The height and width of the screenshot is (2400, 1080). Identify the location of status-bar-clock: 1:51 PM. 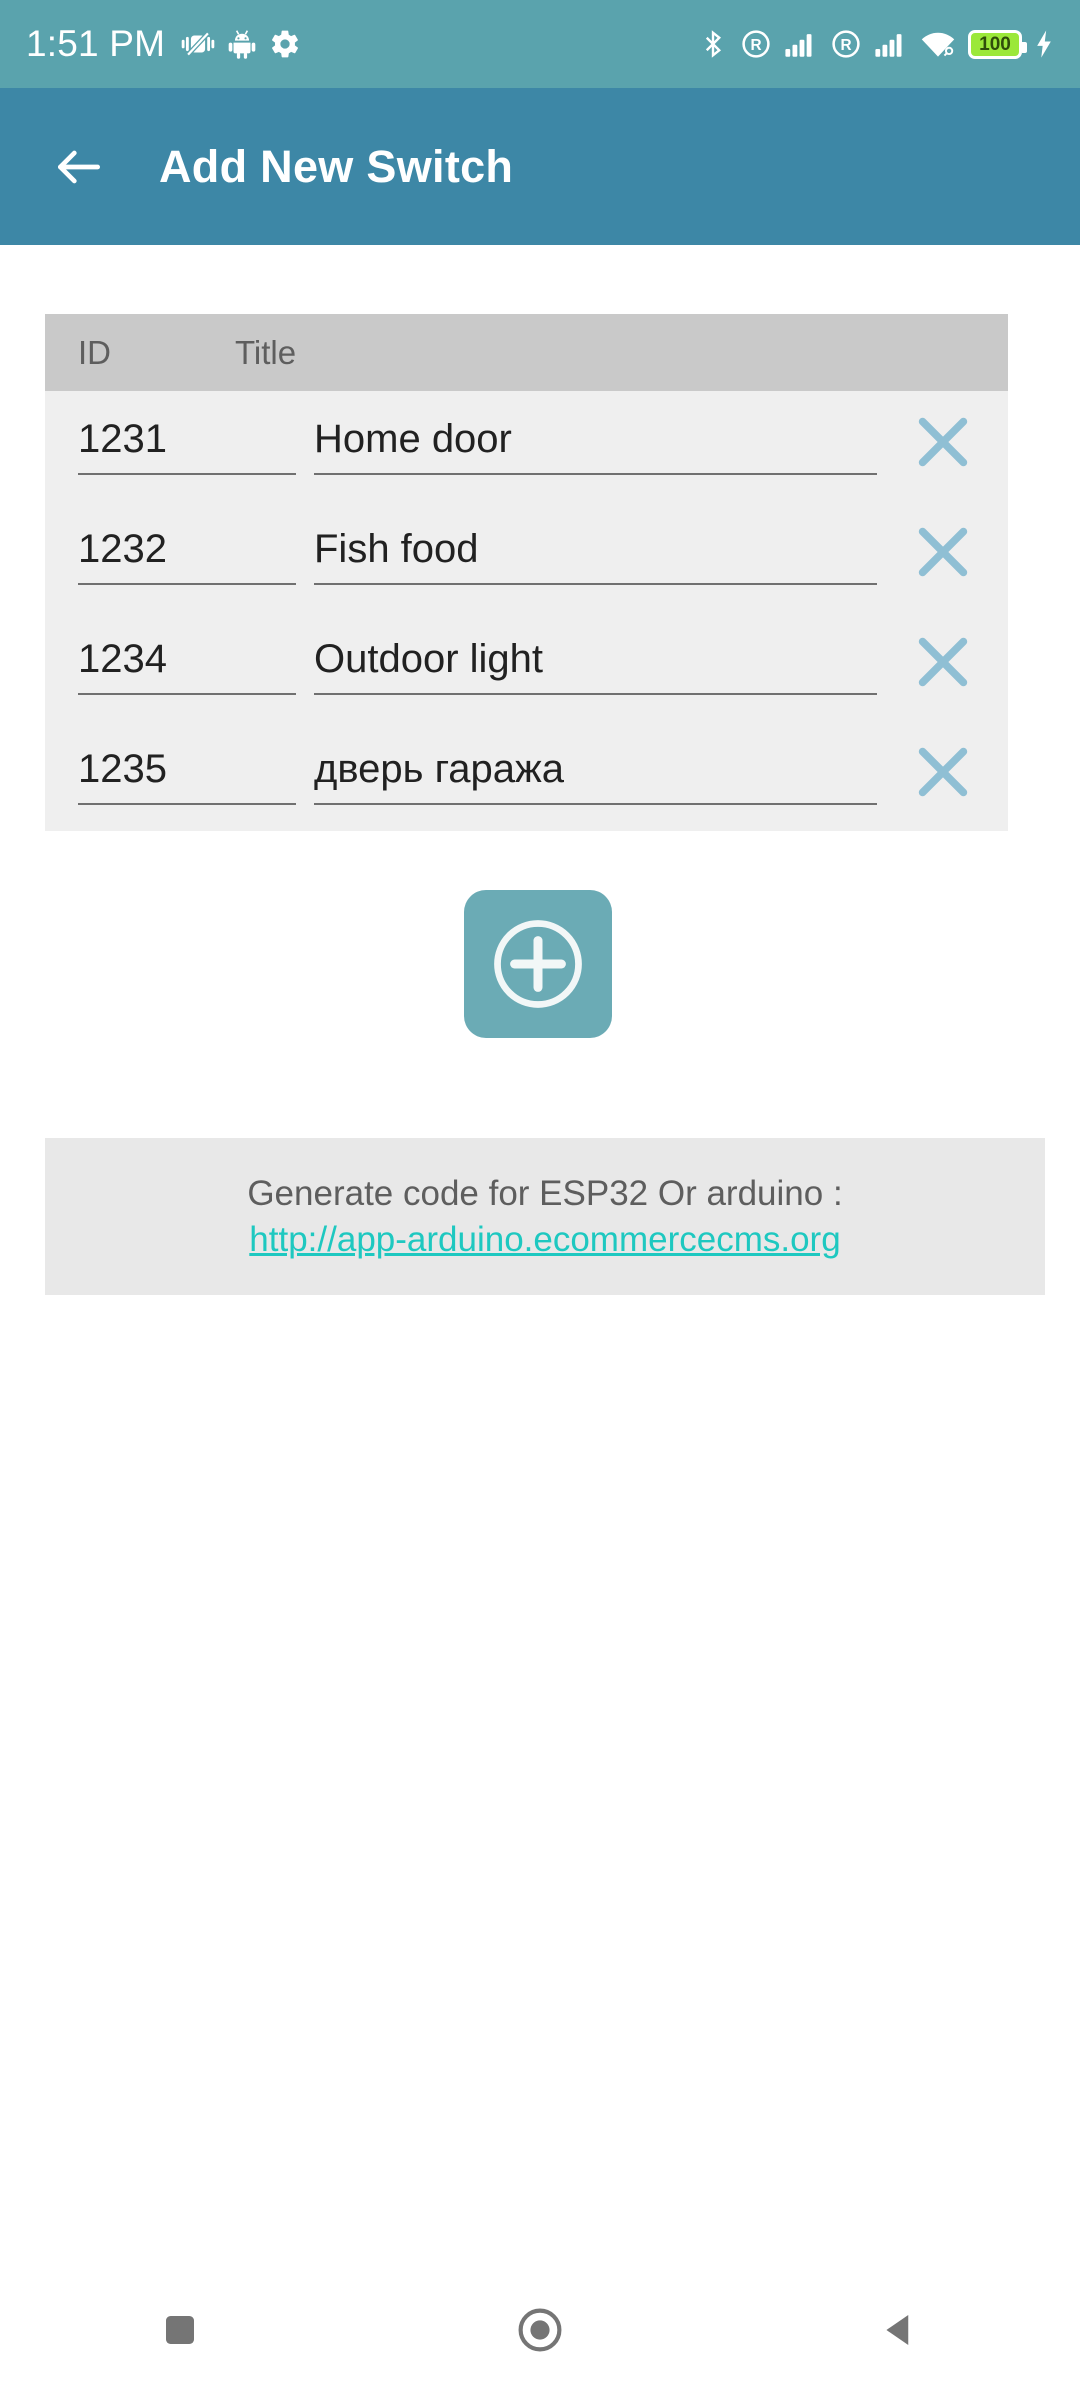
(96, 43).